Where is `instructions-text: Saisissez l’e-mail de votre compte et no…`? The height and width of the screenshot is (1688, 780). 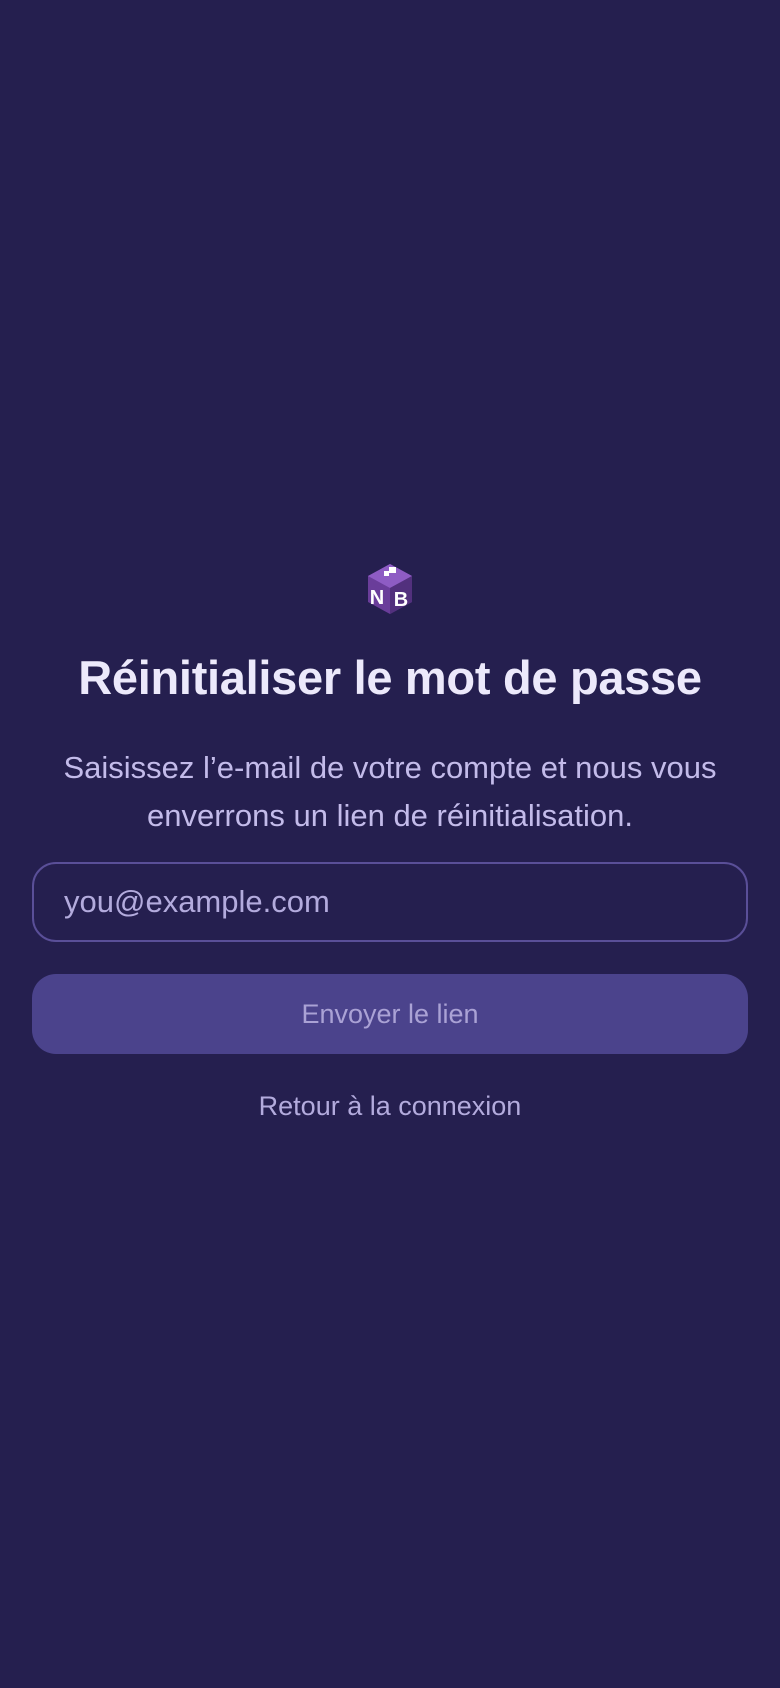
instructions-text: Saisissez l’e-mail de votre compte et no… is located at coordinates (390, 791).